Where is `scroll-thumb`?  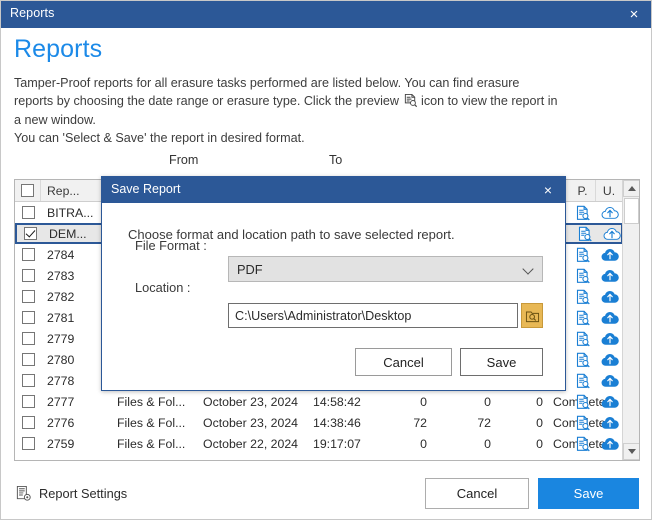 scroll-thumb is located at coordinates (631, 211).